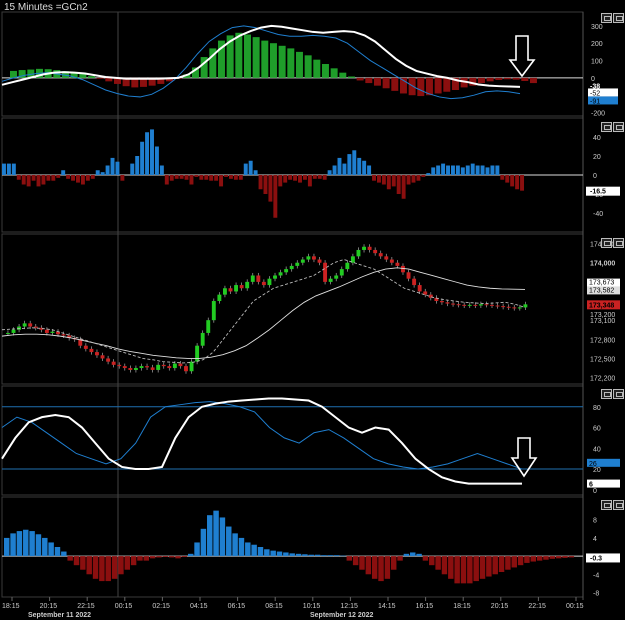 The width and height of the screenshot is (625, 620). I want to click on panel3-maximize-icon, so click(606, 243).